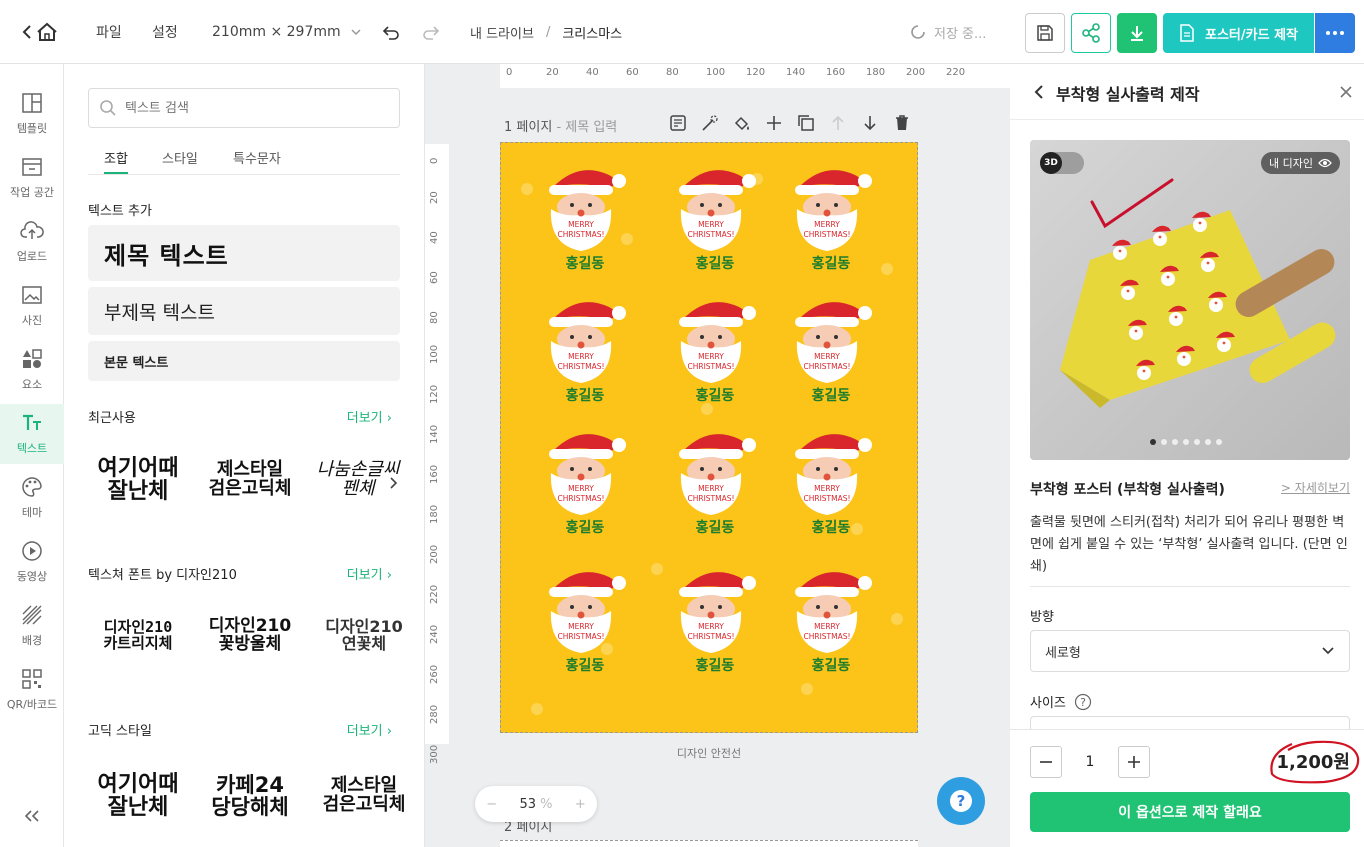  I want to click on nav-label: 테마, so click(32, 512).